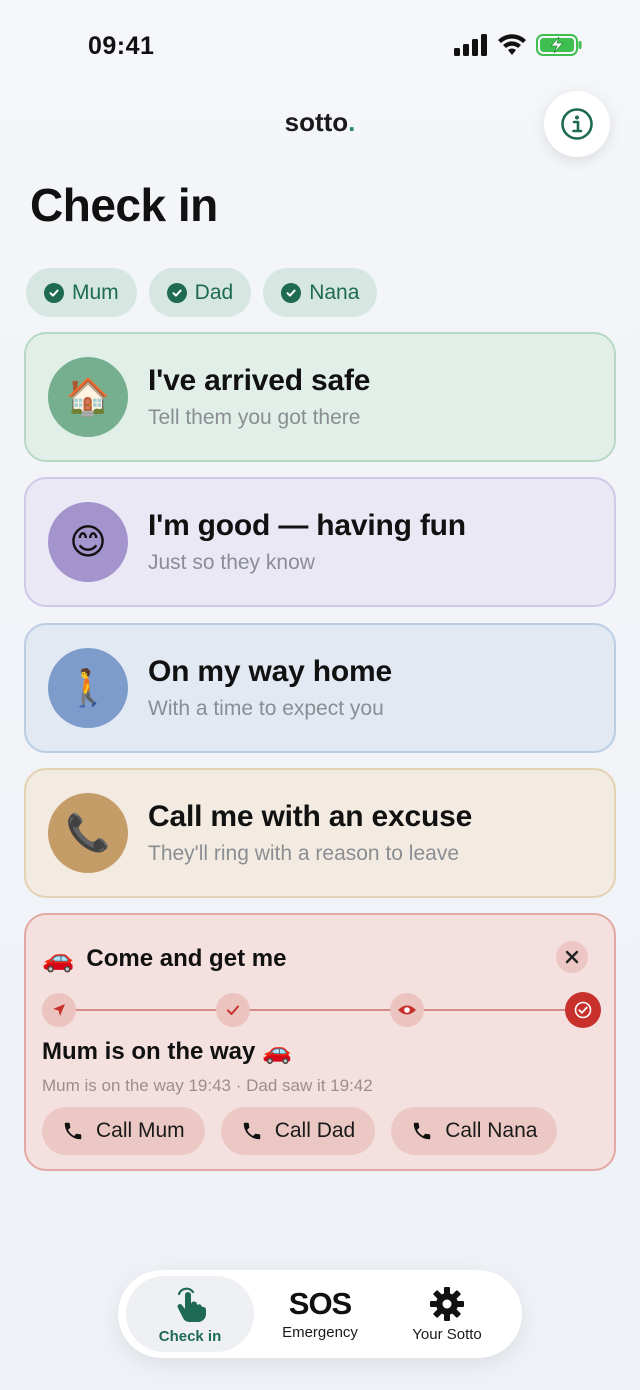 The image size is (640, 1390). Describe the element at coordinates (88, 542) in the screenshot. I see `smiley-icon: 😊` at that location.